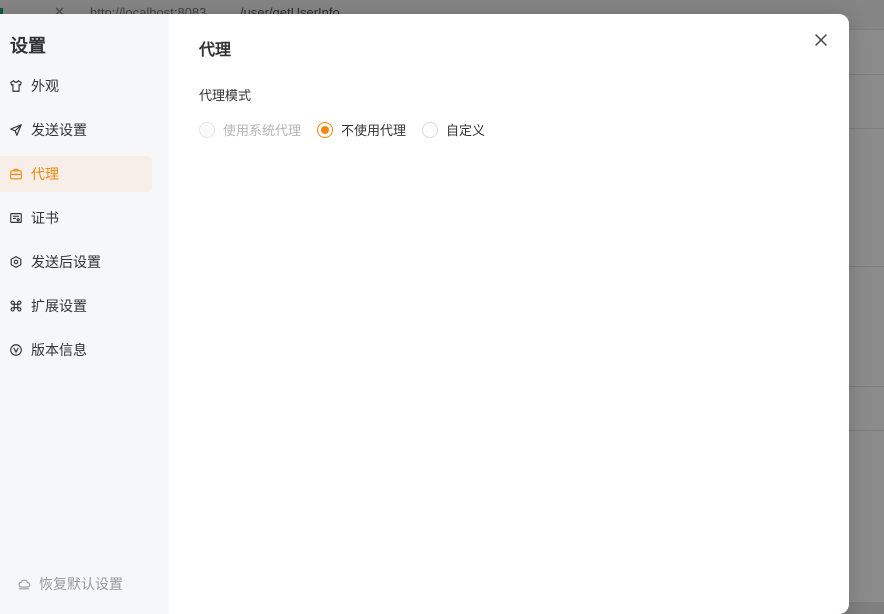  I want to click on certificate-icon, so click(16, 218).